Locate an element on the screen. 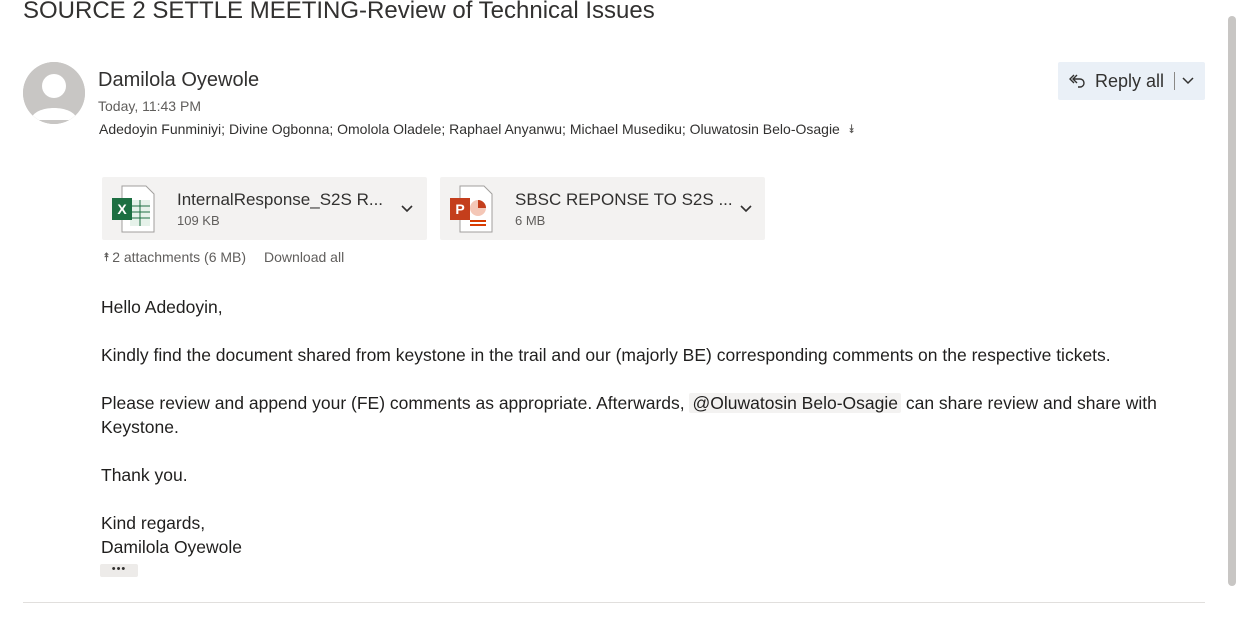 The height and width of the screenshot is (620, 1237). reply-all-icon is located at coordinates (1077, 81).